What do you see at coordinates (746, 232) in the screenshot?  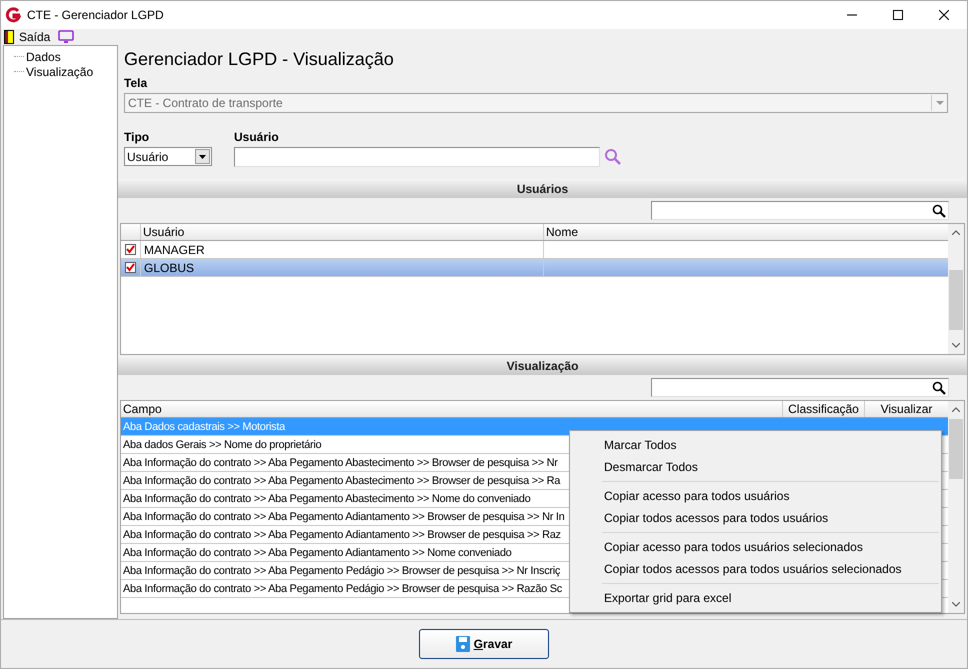 I see `column-header: Nome` at bounding box center [746, 232].